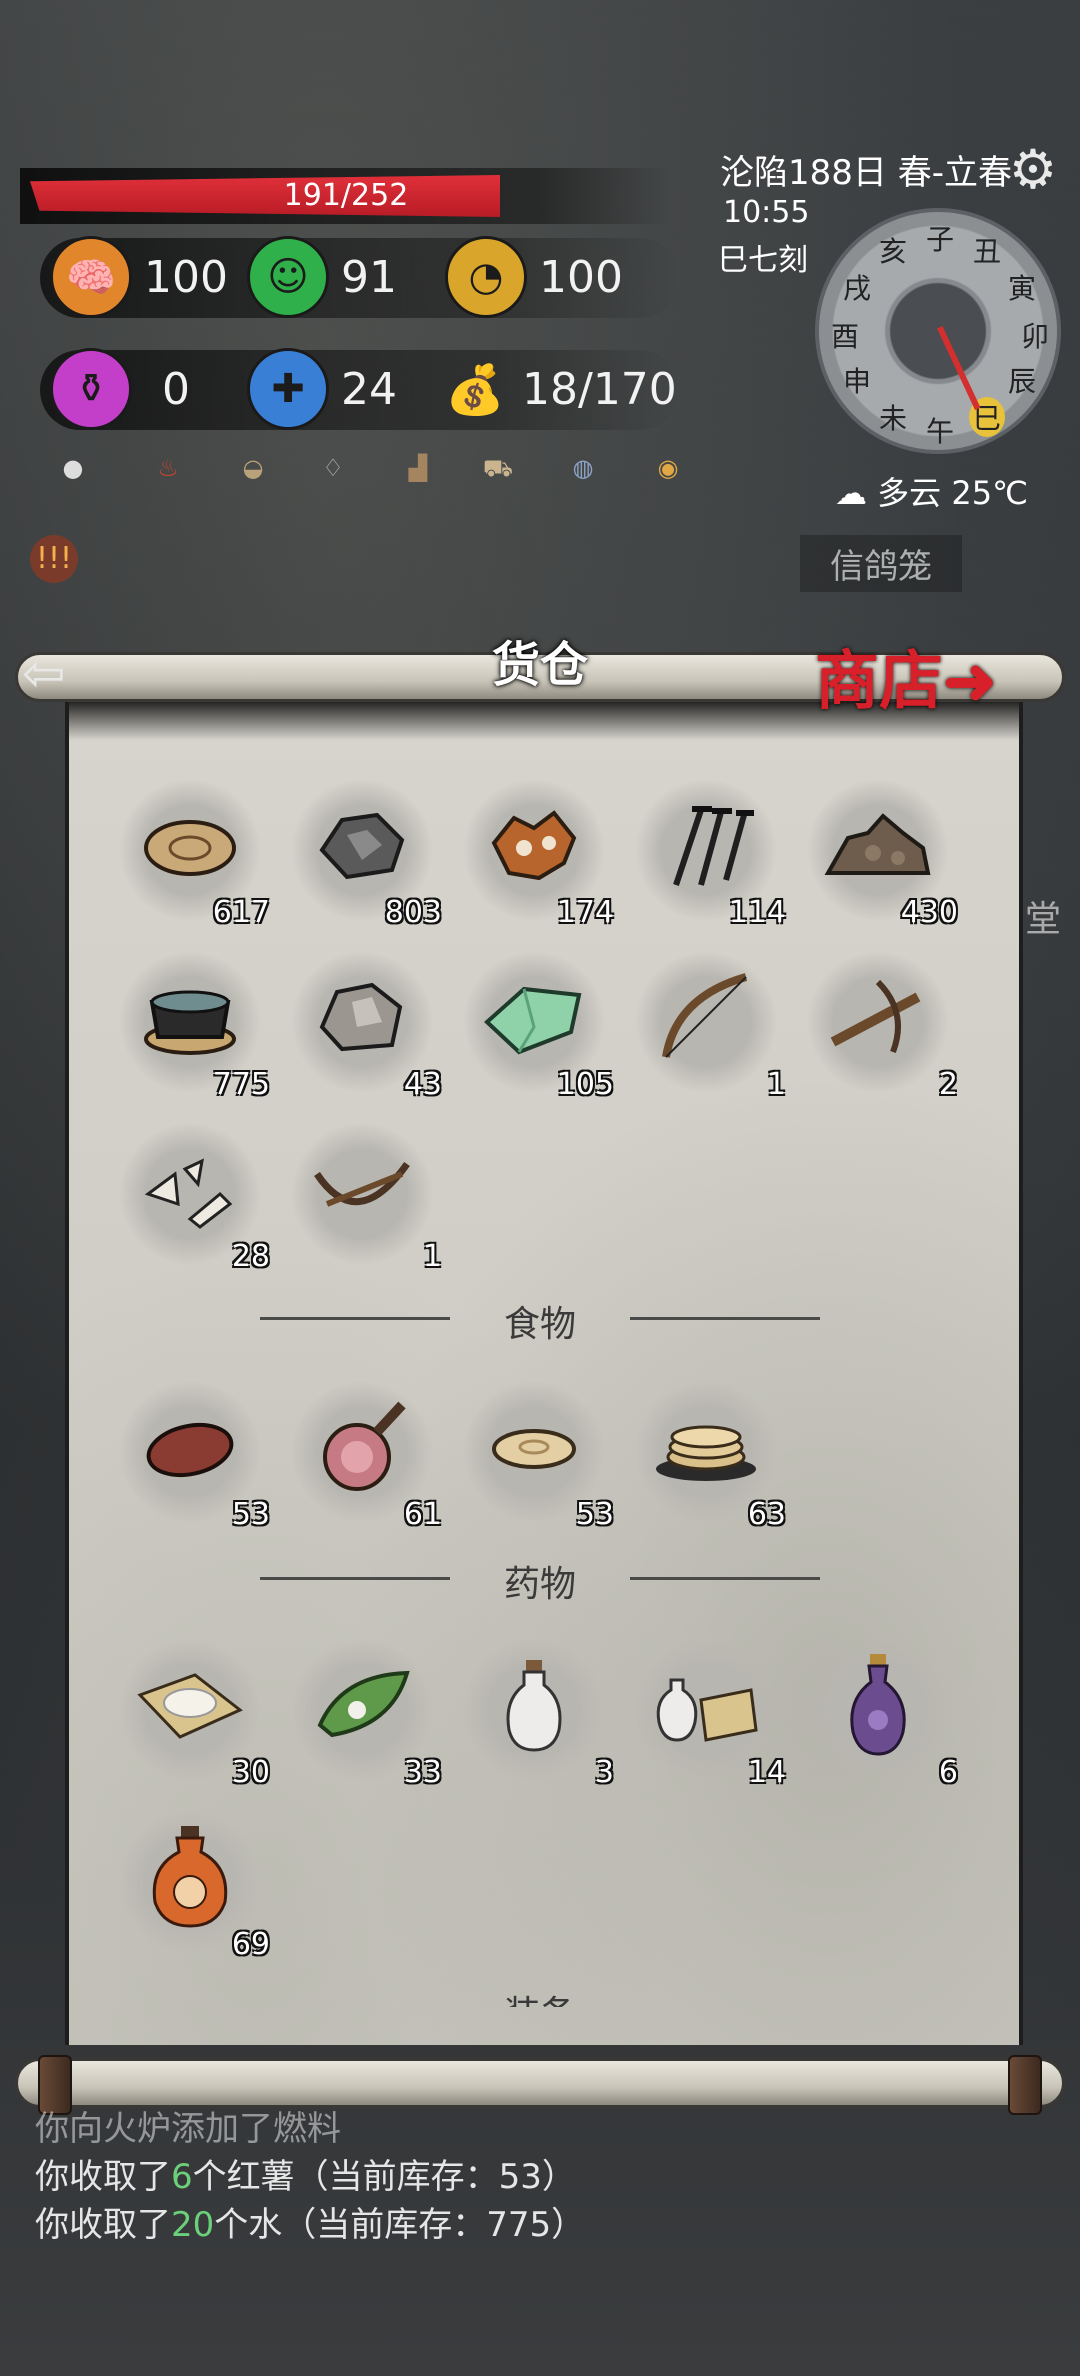 This screenshot has height=2376, width=1080. I want to click on item-count: 105, so click(585, 1084).